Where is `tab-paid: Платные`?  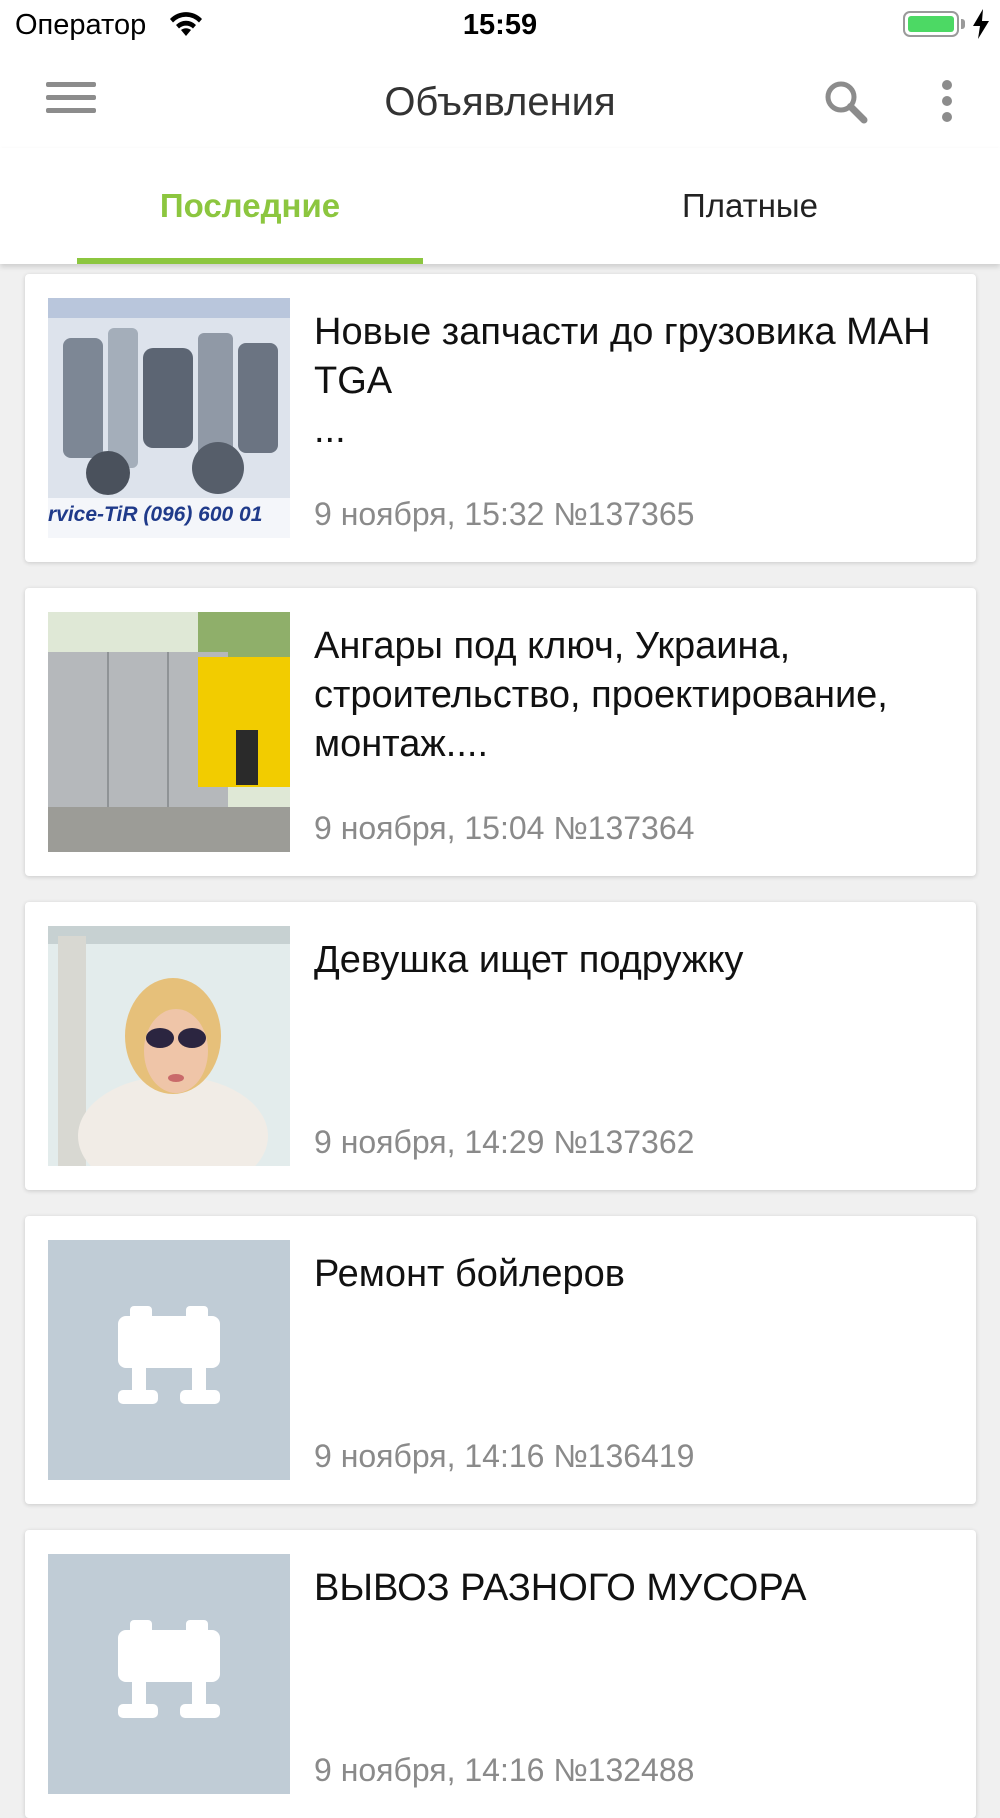 tab-paid: Платные is located at coordinates (750, 206).